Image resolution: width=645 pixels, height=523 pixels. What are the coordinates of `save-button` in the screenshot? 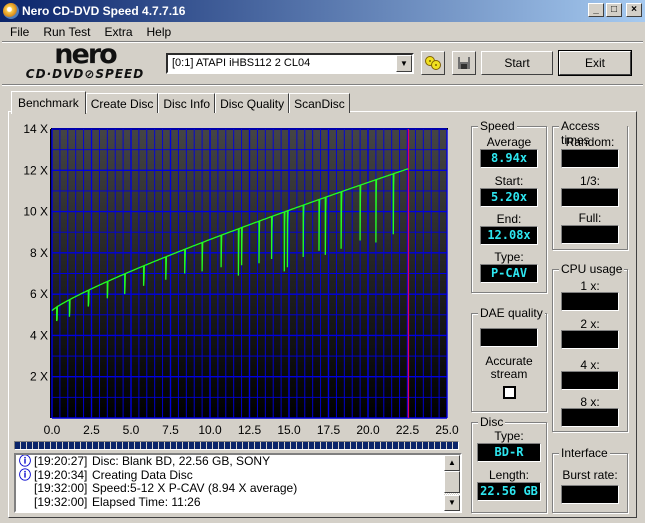 It's located at (464, 63).